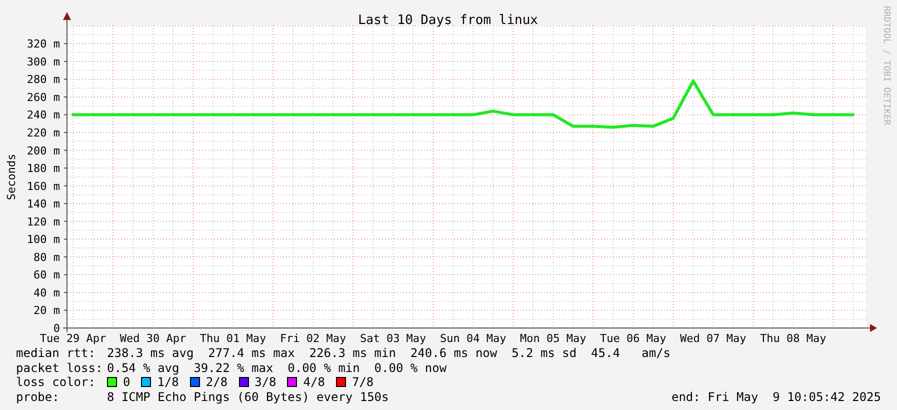 This screenshot has width=897, height=410. Describe the element at coordinates (553, 338) in the screenshot. I see `tick-label: Mon 05 May` at that location.